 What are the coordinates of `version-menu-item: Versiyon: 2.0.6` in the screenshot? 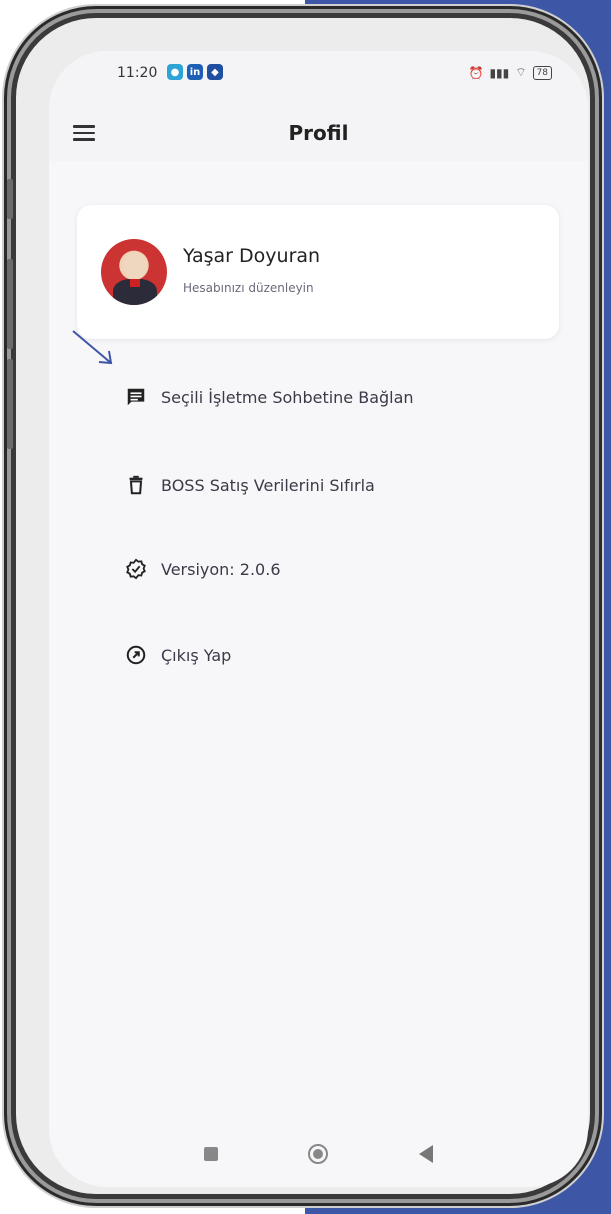 It's located at (335, 569).